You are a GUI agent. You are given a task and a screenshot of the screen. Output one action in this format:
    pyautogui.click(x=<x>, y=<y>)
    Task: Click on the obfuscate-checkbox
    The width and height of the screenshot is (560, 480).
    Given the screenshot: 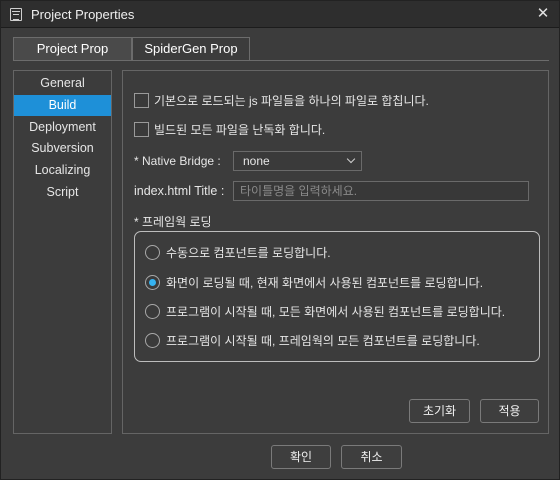 What is the action you would take?
    pyautogui.click(x=141, y=129)
    